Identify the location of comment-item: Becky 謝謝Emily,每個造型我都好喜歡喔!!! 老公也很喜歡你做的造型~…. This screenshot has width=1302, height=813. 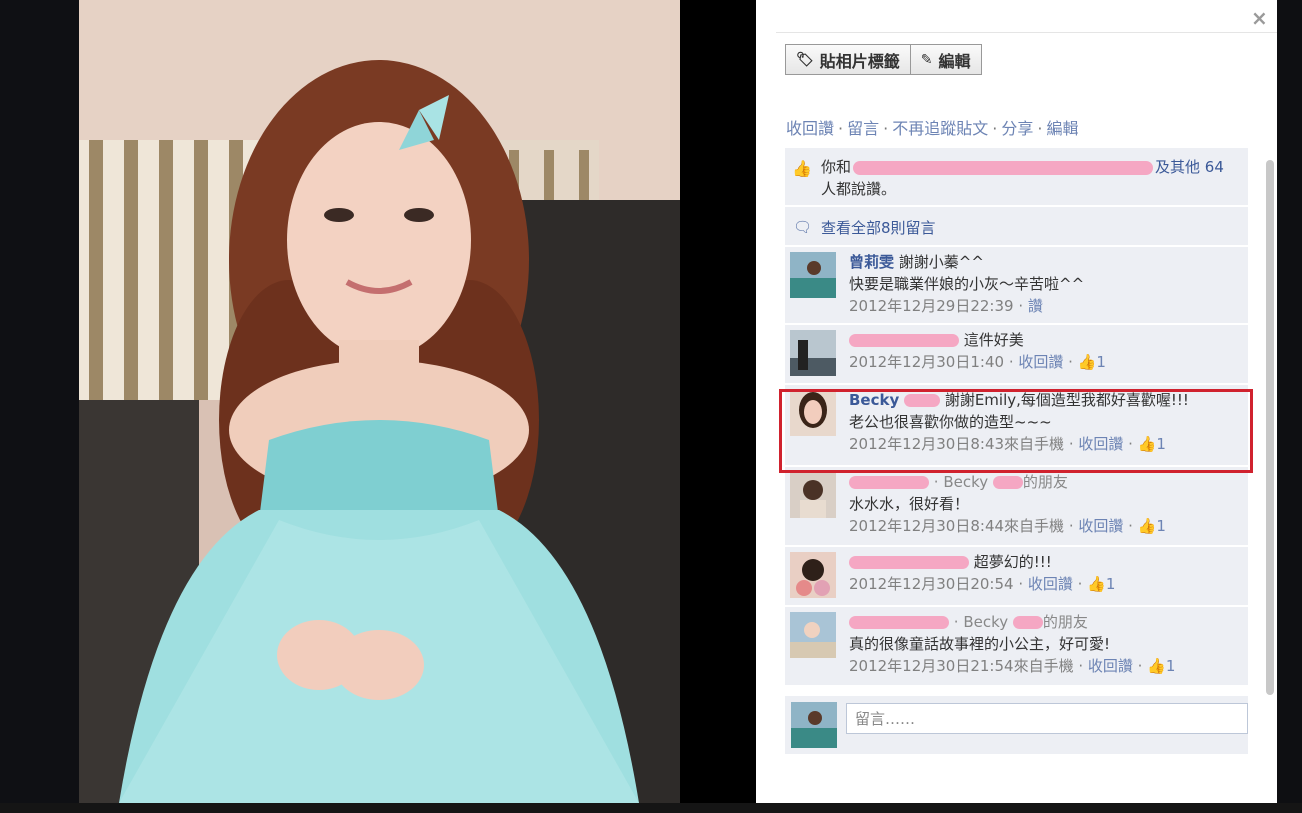
(1016, 425).